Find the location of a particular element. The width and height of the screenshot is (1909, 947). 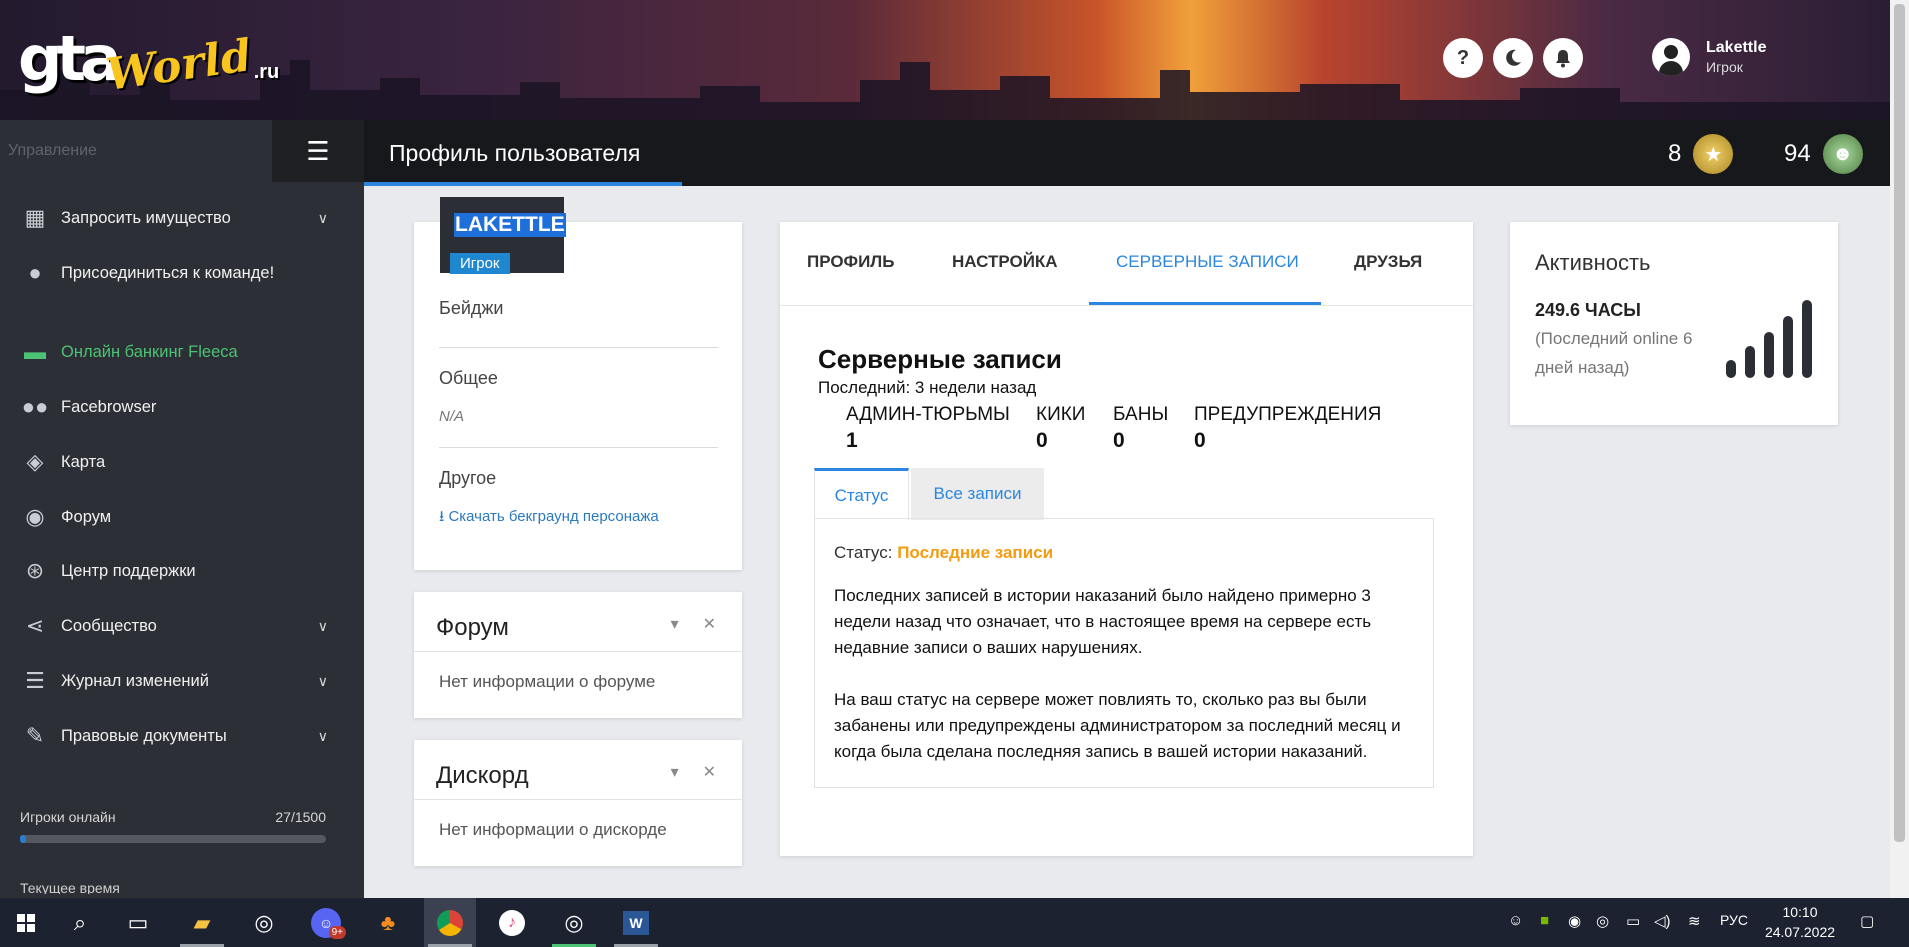

bell-icon is located at coordinates (1563, 58).